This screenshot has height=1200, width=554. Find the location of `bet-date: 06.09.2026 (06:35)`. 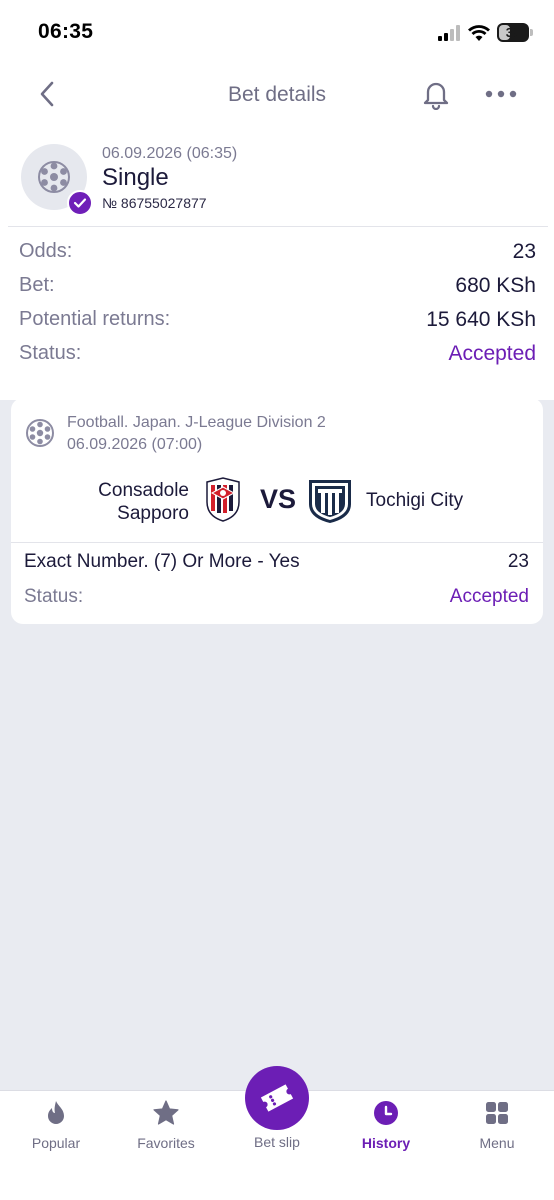

bet-date: 06.09.2026 (06:35) is located at coordinates (170, 153).